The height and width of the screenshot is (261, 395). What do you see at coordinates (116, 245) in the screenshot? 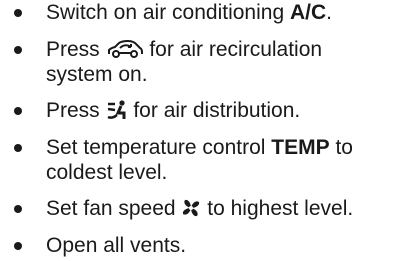
I see `item-text: Open all vents.` at bounding box center [116, 245].